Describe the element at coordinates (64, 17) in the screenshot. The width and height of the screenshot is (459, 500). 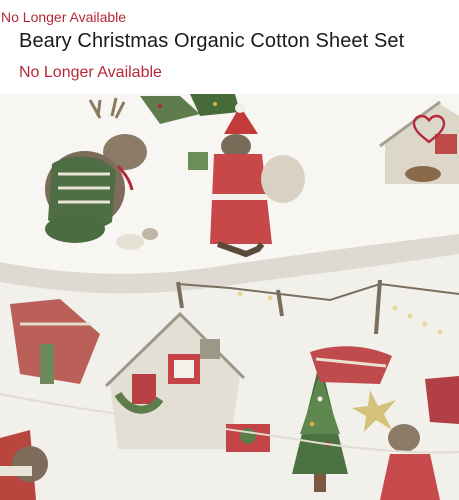
I see `status-label-top: No Longer Available` at that location.